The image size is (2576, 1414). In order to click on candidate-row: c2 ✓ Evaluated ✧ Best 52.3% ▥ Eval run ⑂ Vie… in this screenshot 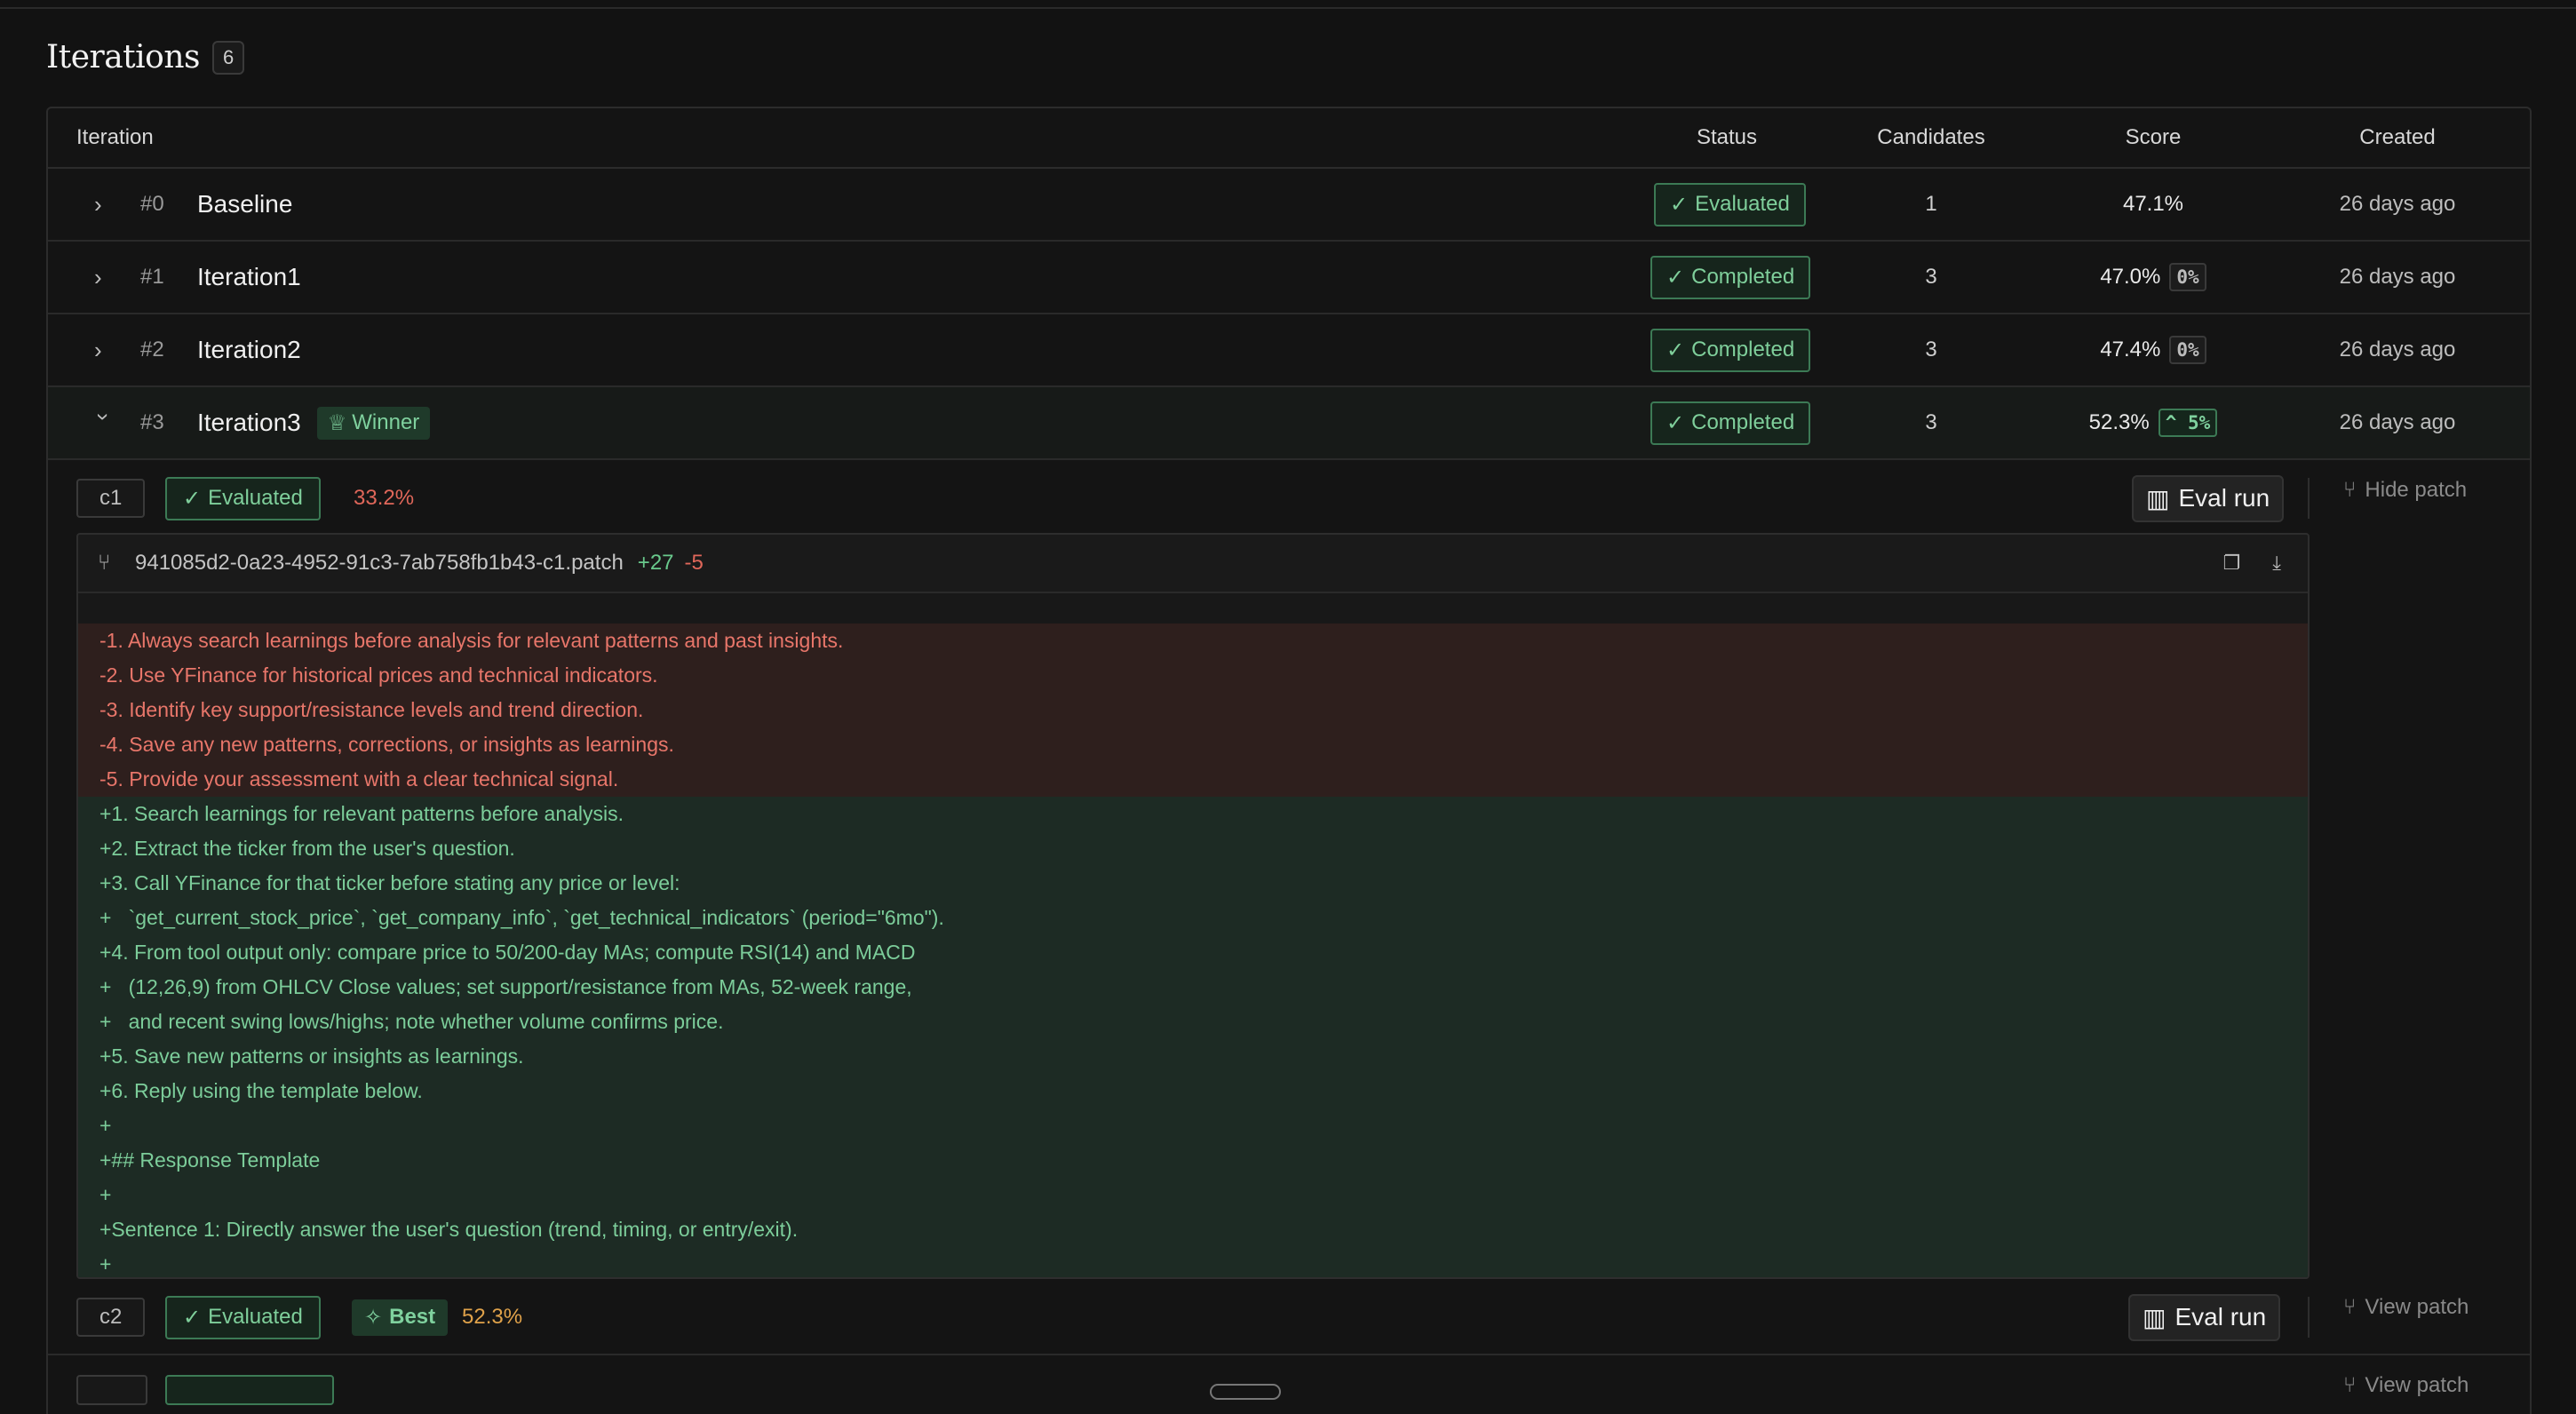, I will do `click(1289, 1317)`.